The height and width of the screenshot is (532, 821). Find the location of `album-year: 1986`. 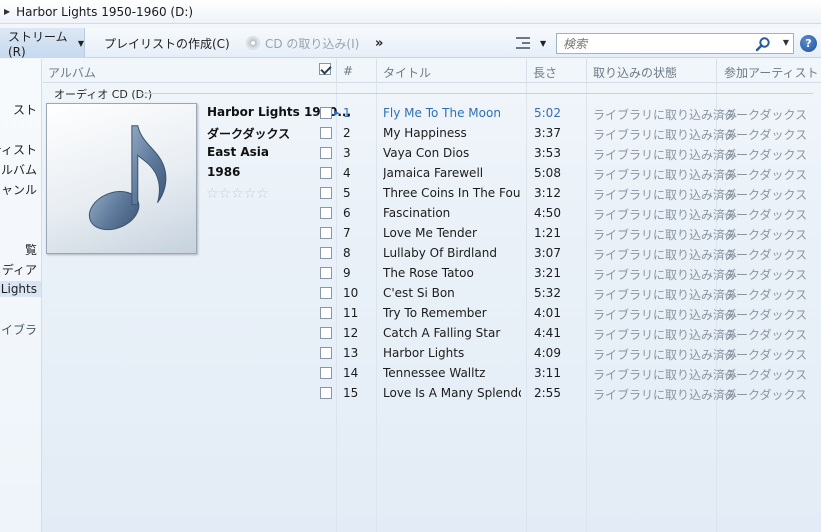

album-year: 1986 is located at coordinates (223, 172).